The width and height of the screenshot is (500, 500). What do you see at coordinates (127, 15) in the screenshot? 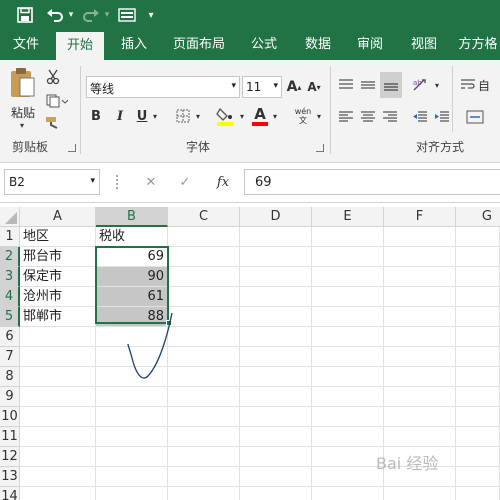
I see `form-icon` at bounding box center [127, 15].